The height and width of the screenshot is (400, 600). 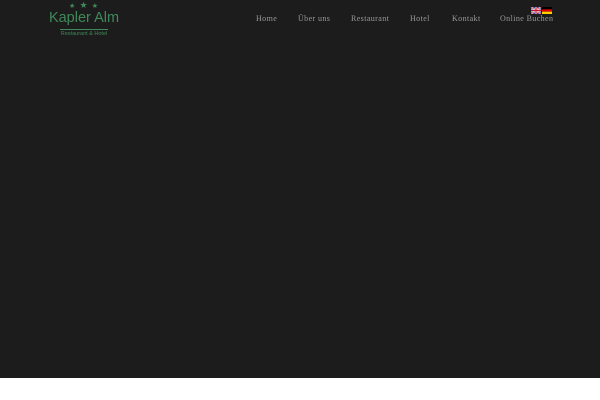 I want to click on nav-item-about-us: Über uns, so click(x=314, y=19).